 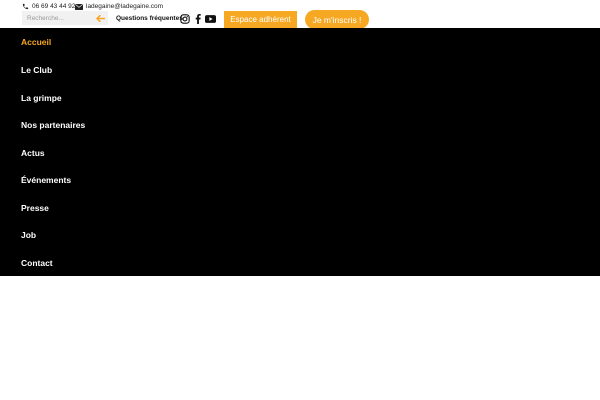 What do you see at coordinates (260, 19) in the screenshot?
I see `member-area-button: Espace adhérent` at bounding box center [260, 19].